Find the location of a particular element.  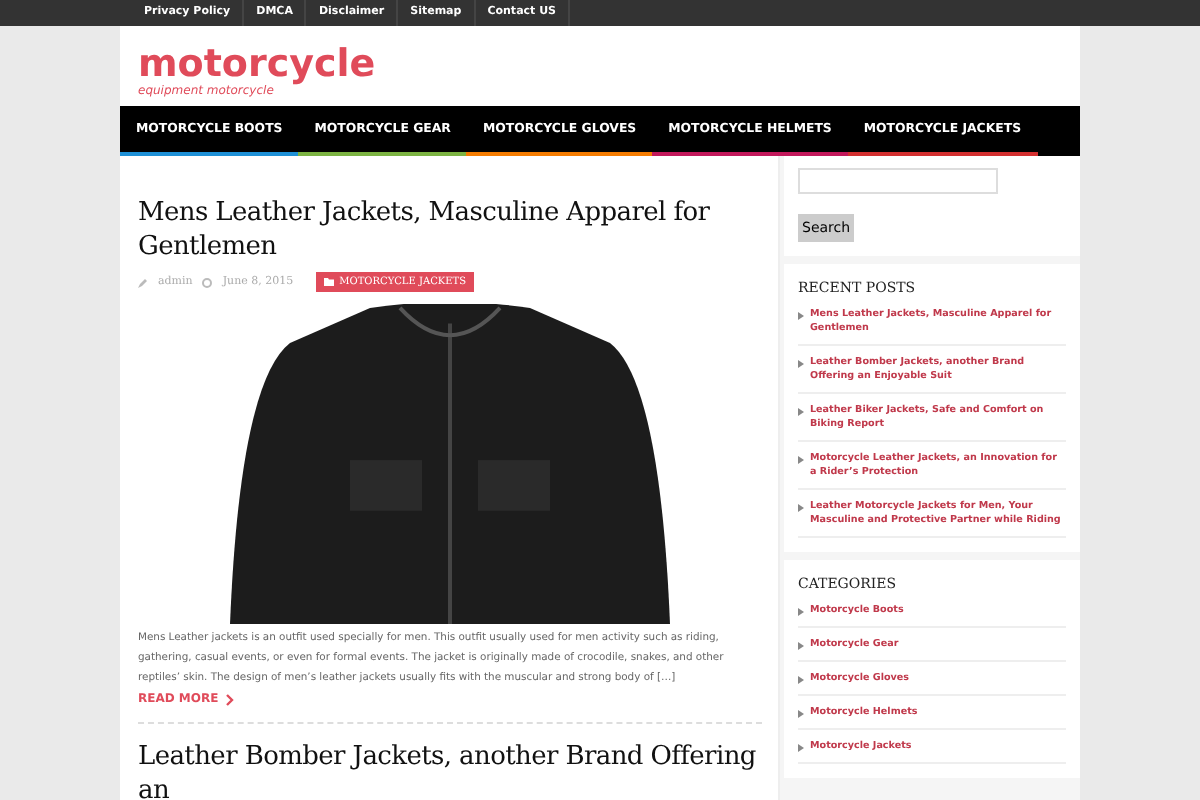

site-title: motorcycle is located at coordinates (257, 64).